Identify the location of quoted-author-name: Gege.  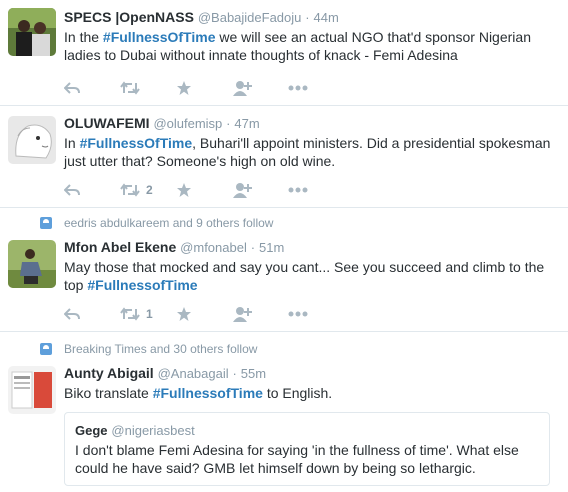
(91, 430).